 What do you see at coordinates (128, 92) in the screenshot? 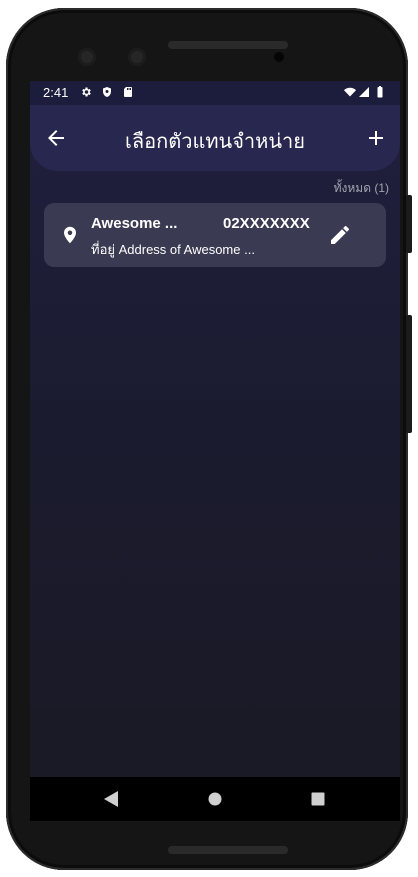
I see `sd-card-icon` at bounding box center [128, 92].